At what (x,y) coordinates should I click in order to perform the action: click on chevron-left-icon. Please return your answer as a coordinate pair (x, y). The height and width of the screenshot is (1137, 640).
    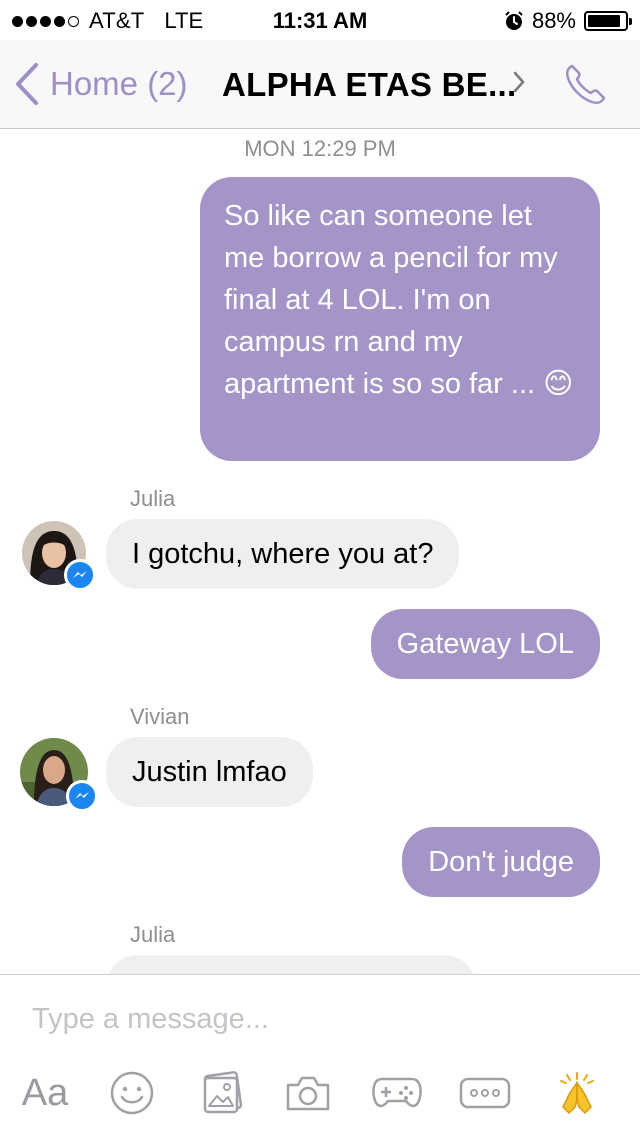
    Looking at the image, I should click on (27, 84).